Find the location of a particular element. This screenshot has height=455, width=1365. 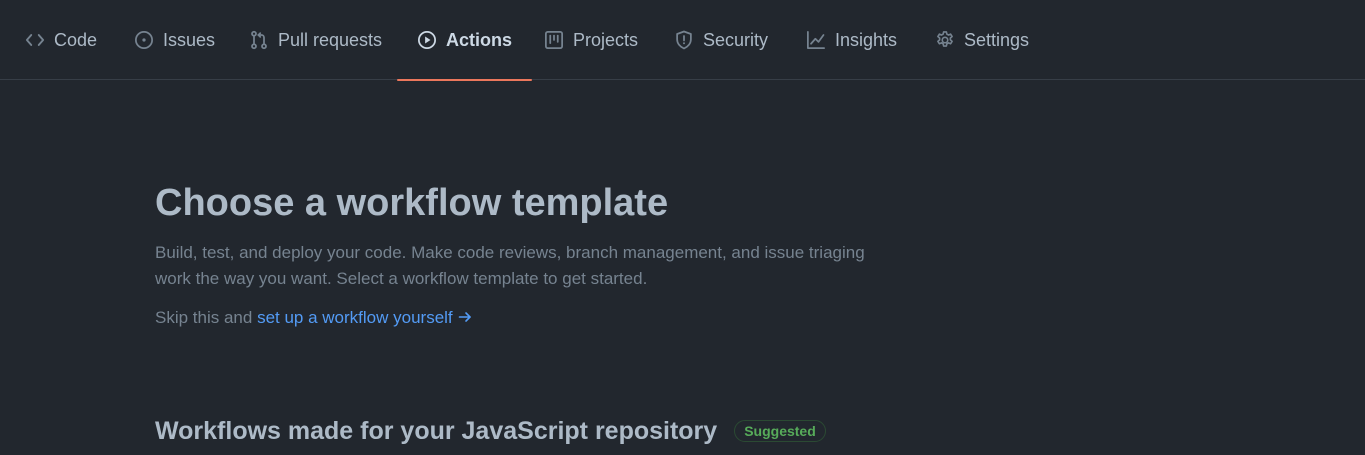

skip-line: Skip this and set up a workflow yourself is located at coordinates (535, 318).